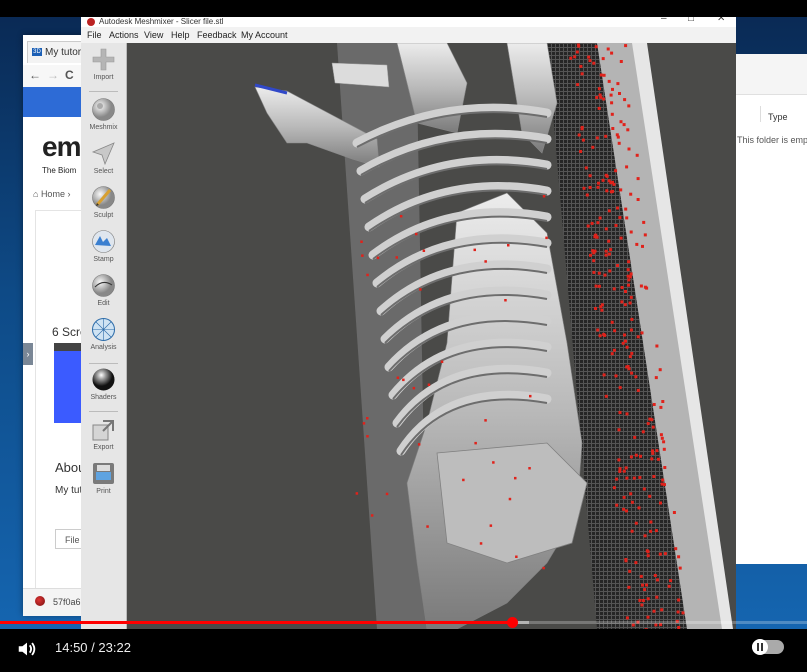 This screenshot has width=807, height=672. I want to click on tool-shaders: Shaders, so click(103, 389).